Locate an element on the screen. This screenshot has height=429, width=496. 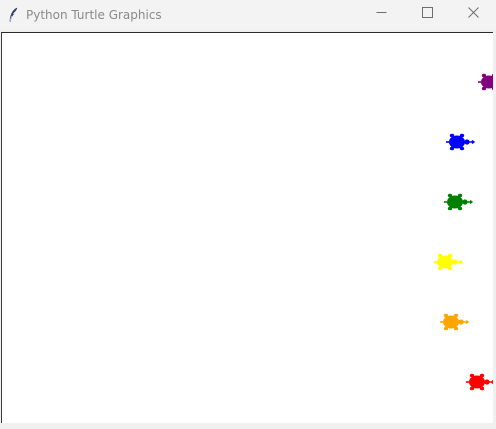
minimize-icon is located at coordinates (381, 12).